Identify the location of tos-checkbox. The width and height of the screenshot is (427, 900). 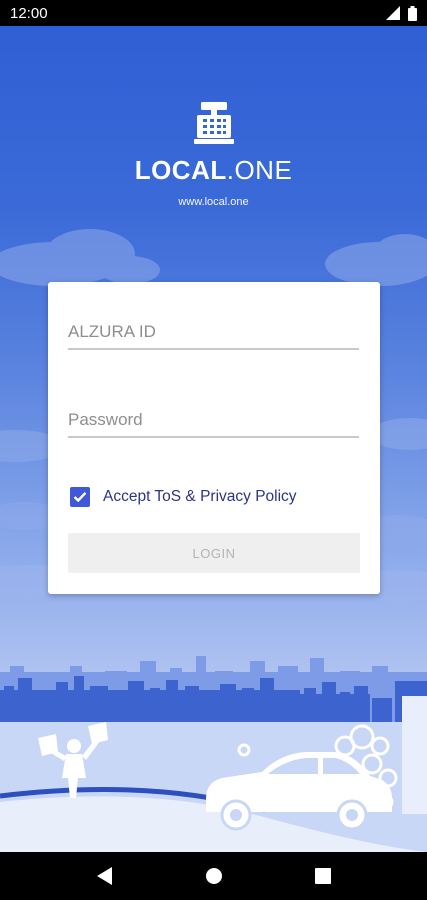
(80, 497).